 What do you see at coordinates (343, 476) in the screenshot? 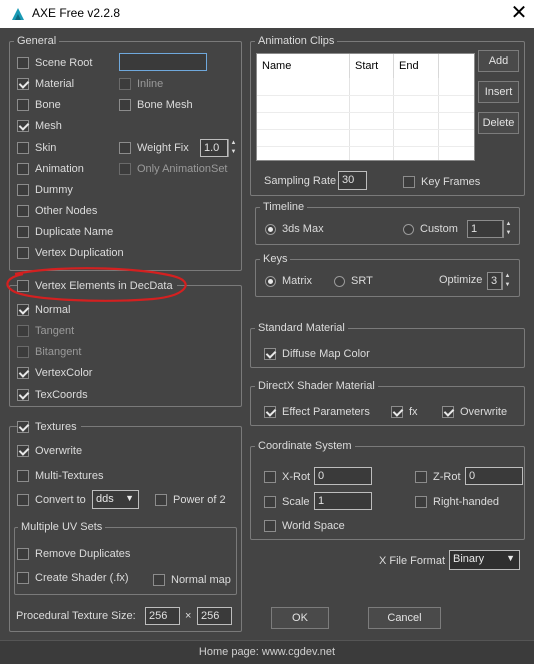
I see `x-rot-input: 0` at bounding box center [343, 476].